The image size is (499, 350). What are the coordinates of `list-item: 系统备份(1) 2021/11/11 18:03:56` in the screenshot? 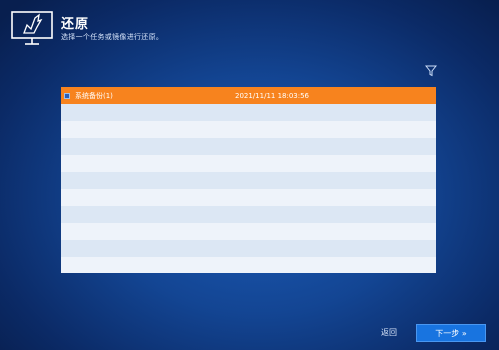 It's located at (248, 95).